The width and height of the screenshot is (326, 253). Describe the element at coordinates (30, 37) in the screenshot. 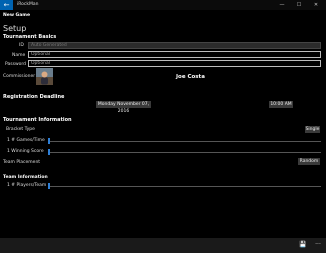

I see `tournament-basics-heading: Tournament Basics` at that location.